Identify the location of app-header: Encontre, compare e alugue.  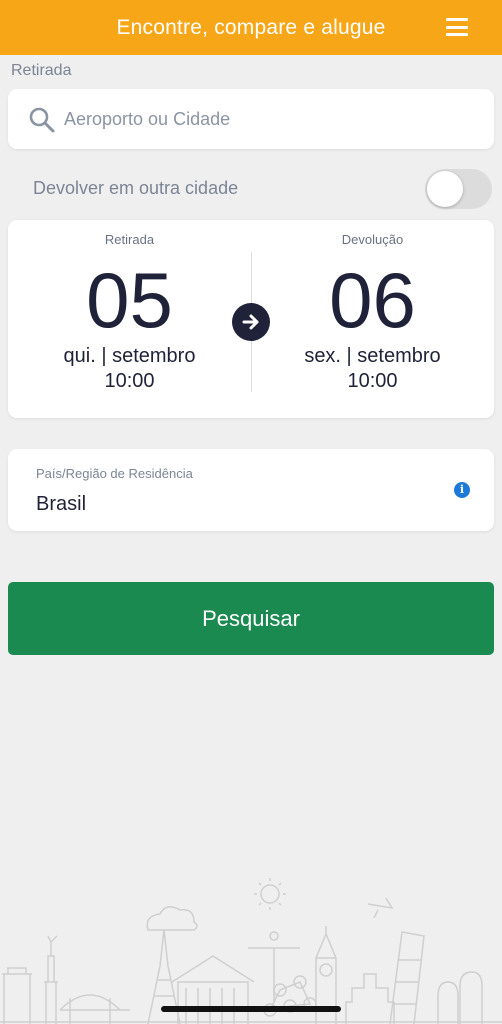
(251, 27).